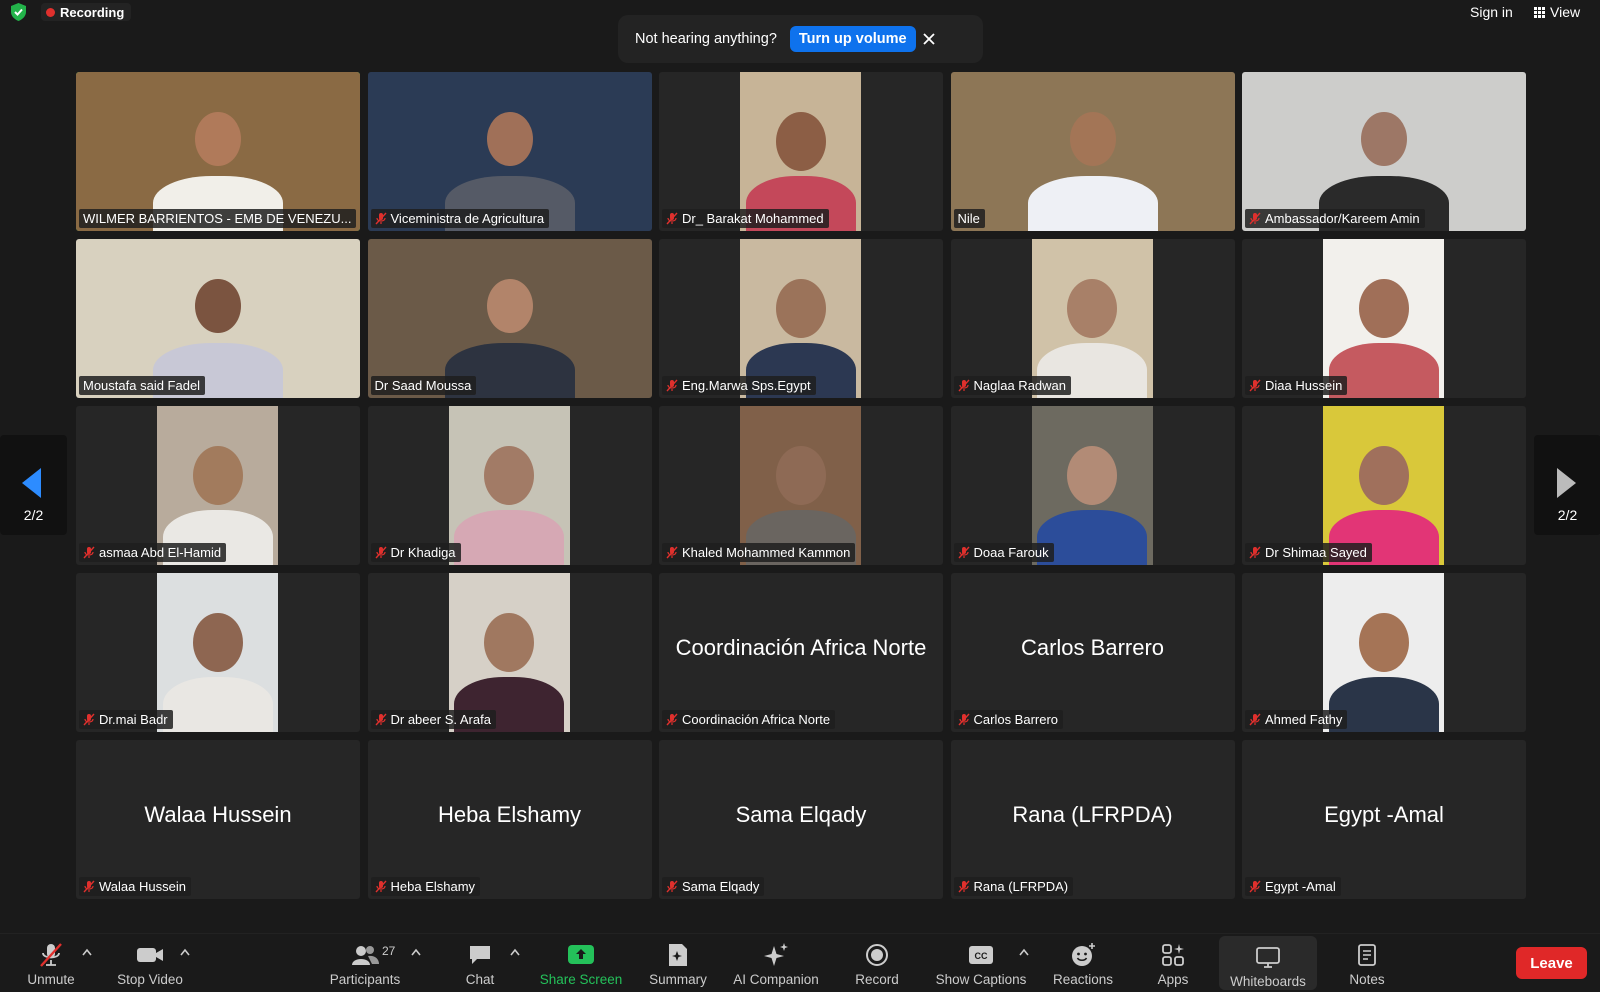 The width and height of the screenshot is (1600, 992). I want to click on participant-tile: Walaa Hussein Walaa Hussein, so click(218, 819).